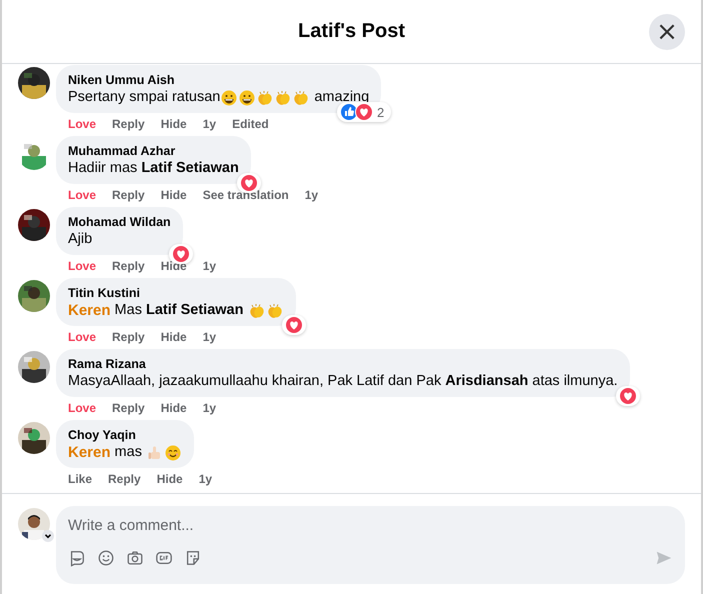 The image size is (703, 594). What do you see at coordinates (250, 124) in the screenshot?
I see `action-link: Edited` at bounding box center [250, 124].